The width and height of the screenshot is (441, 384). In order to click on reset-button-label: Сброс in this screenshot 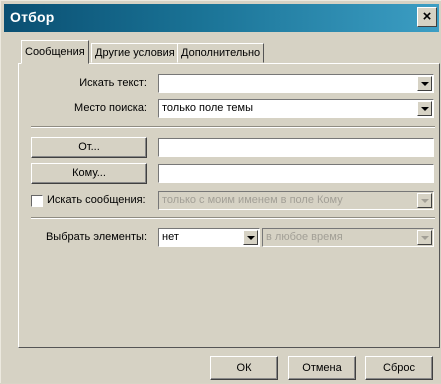, I will do `click(399, 368)`.